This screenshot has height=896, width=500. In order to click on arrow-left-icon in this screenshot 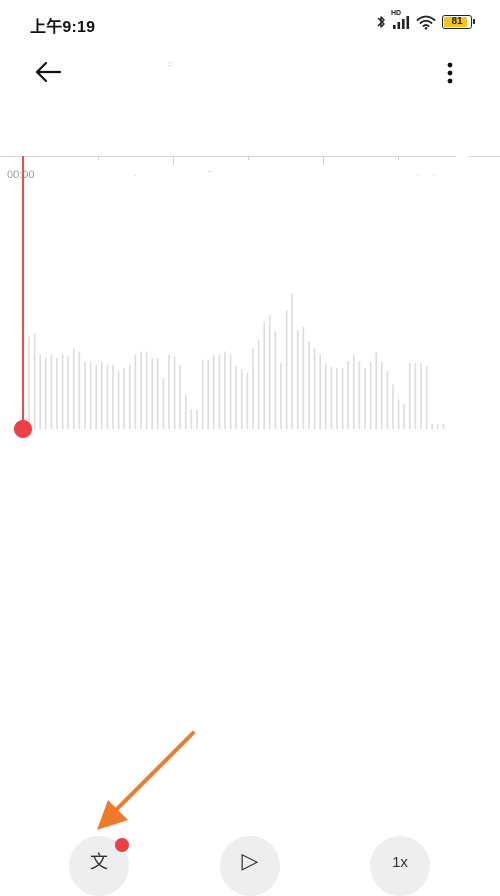, I will do `click(48, 74)`.